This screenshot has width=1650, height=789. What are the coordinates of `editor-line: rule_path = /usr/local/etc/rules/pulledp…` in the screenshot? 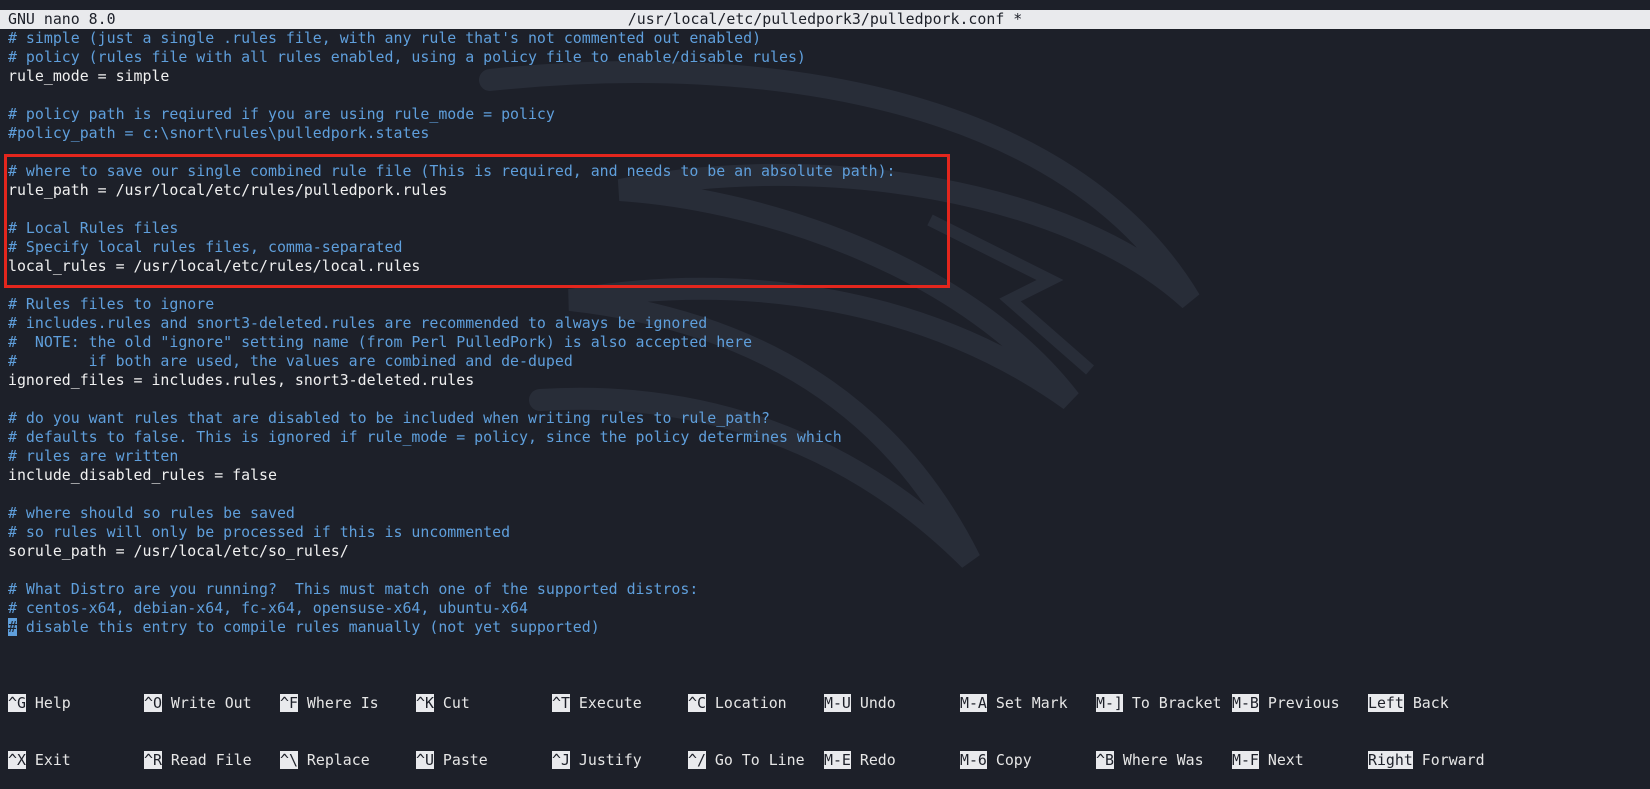 It's located at (452, 190).